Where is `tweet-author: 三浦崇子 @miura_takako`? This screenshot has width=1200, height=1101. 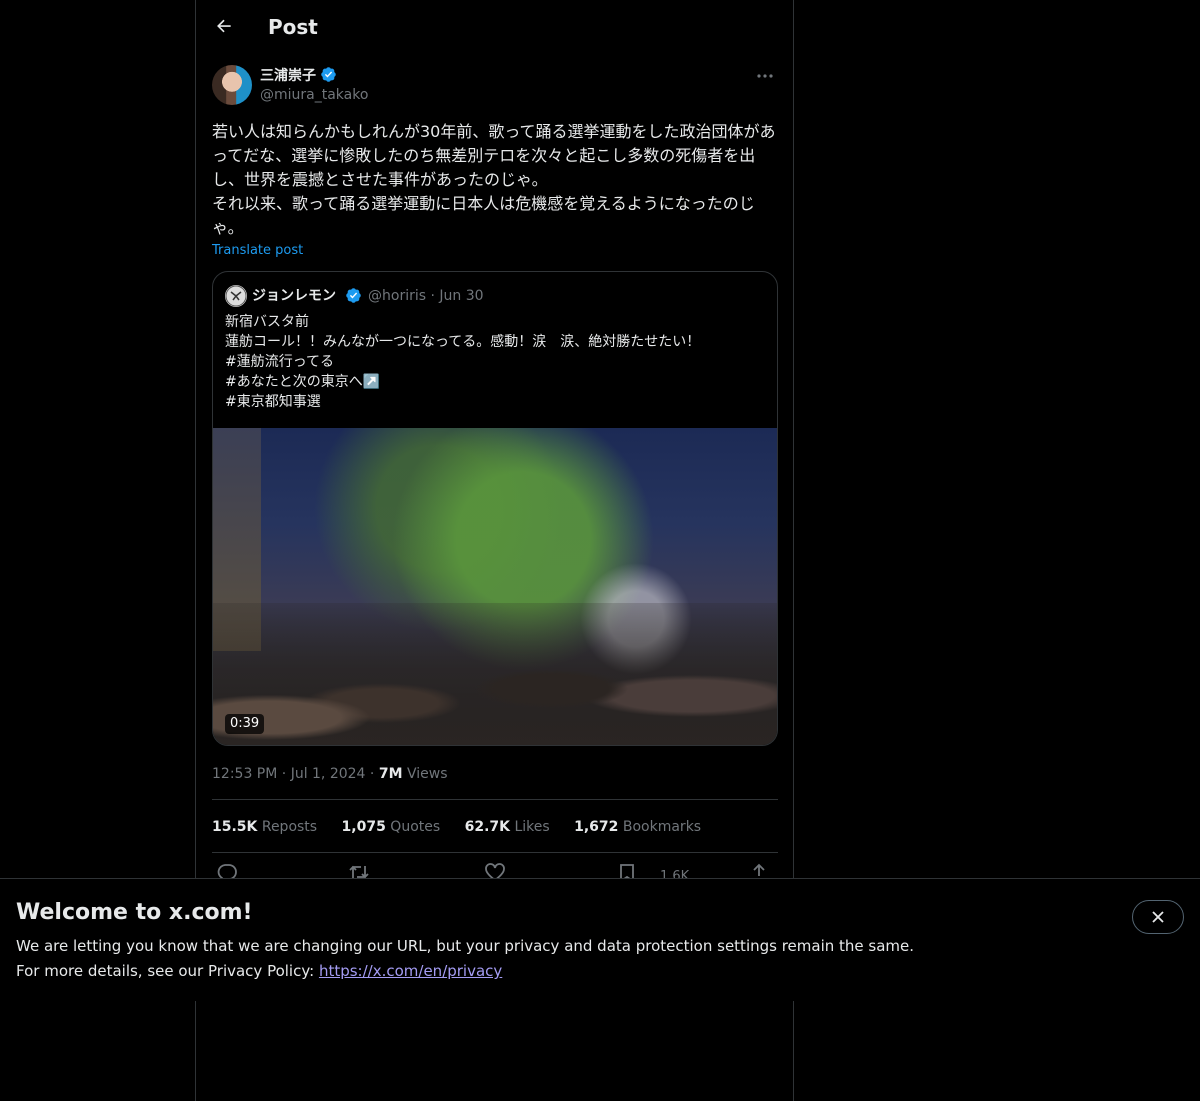 tweet-author: 三浦崇子 @miura_takako is located at coordinates (494, 85).